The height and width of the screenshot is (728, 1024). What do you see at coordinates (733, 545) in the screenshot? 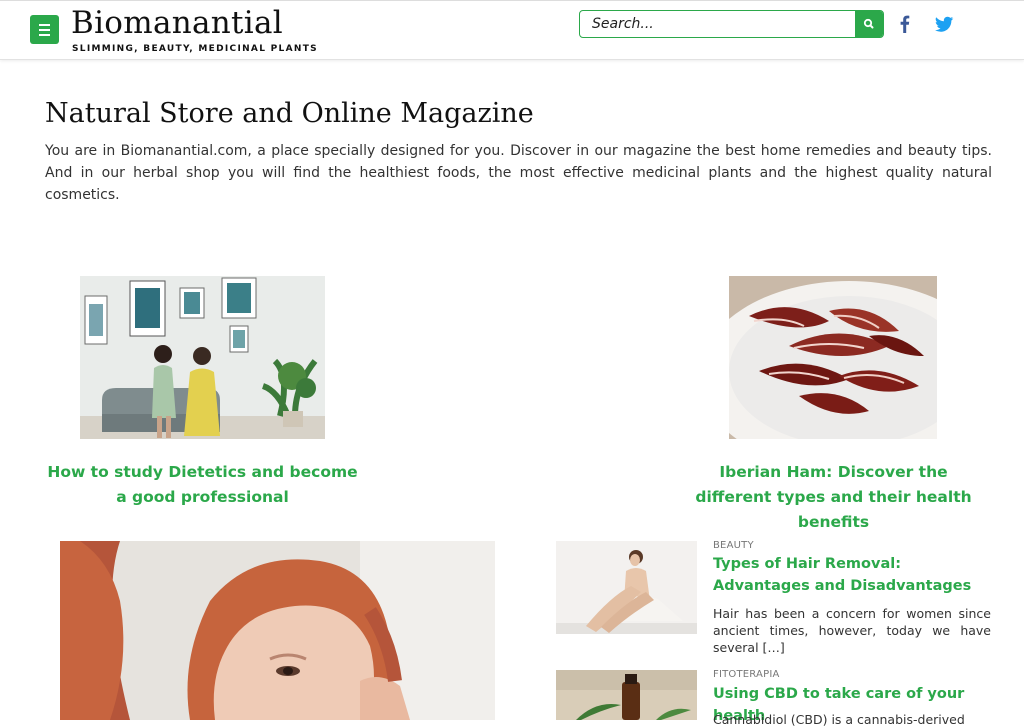
I see `post-category: BEAUTY` at bounding box center [733, 545].